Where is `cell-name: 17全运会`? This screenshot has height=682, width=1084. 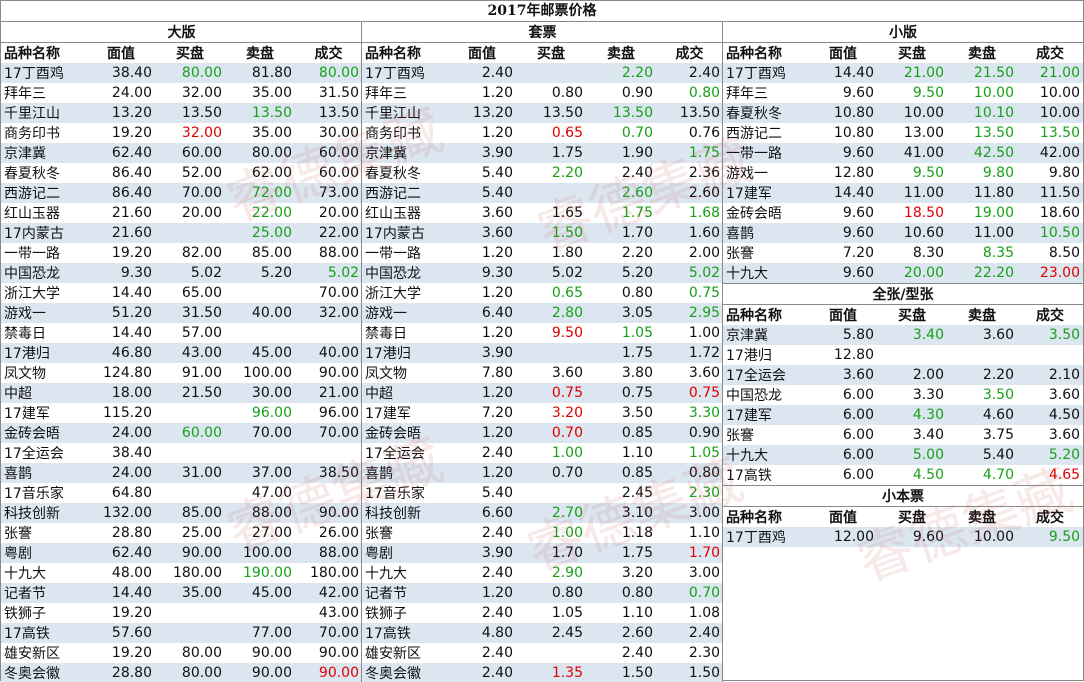 cell-name: 17全运会 is located at coordinates (766, 375).